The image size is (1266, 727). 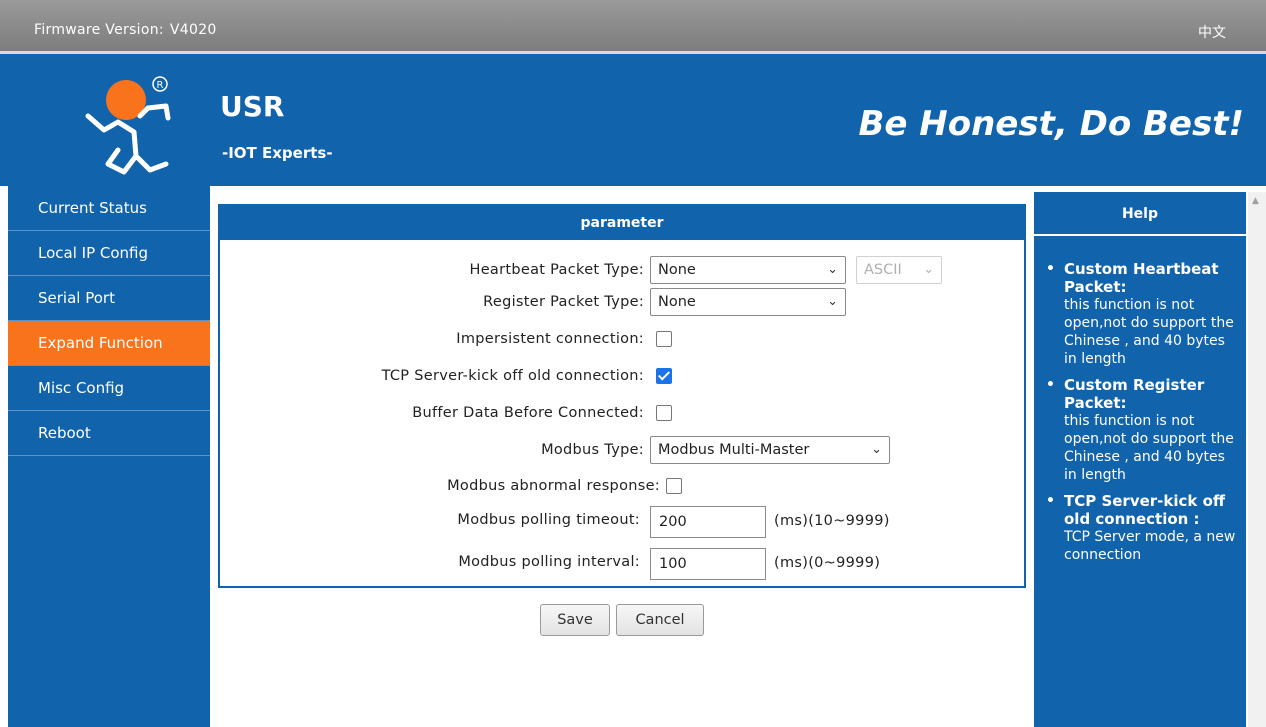 I want to click on heartbeat-type-value: None, so click(x=677, y=270).